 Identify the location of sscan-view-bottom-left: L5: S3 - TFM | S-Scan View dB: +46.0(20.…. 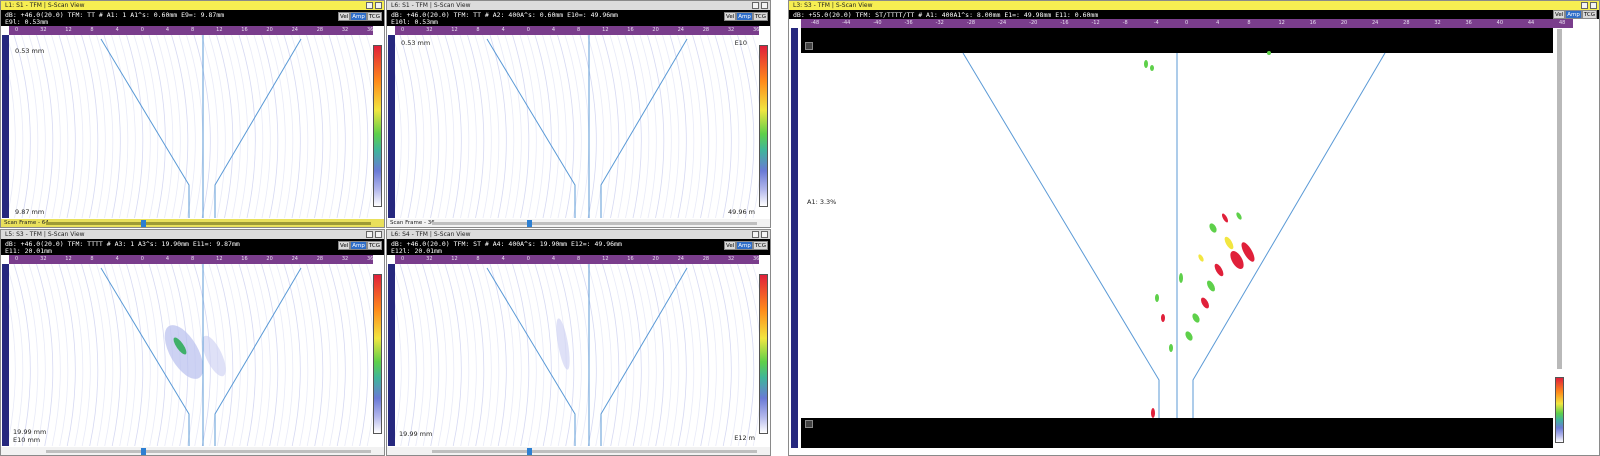
(192, 342).